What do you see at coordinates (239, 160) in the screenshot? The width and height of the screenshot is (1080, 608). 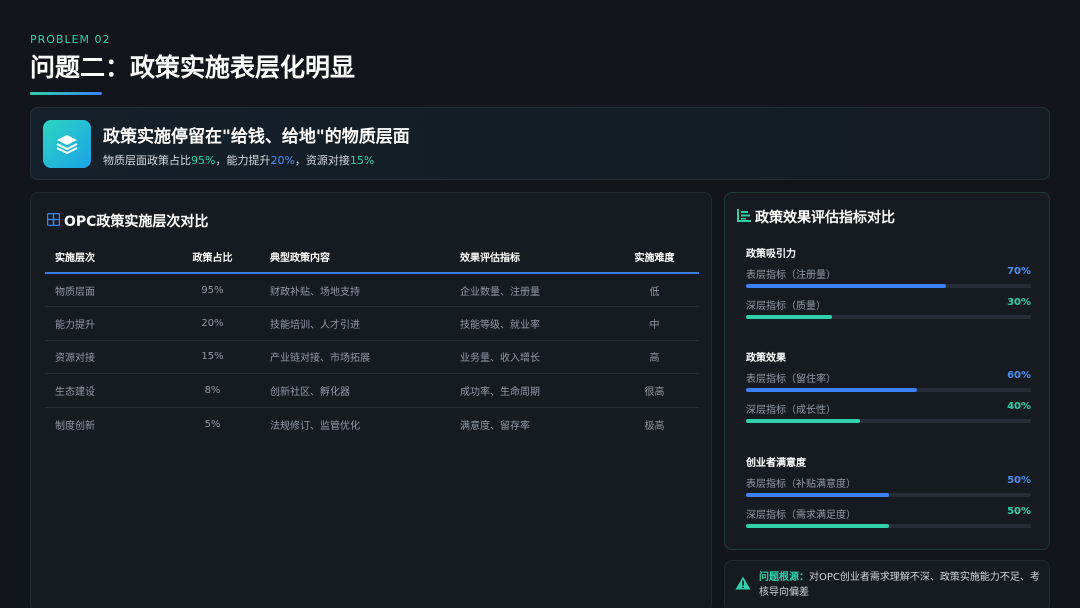 I see `banner-subtitle: 物质层面政策占比95%，能力提升20%，资源对接15%` at bounding box center [239, 160].